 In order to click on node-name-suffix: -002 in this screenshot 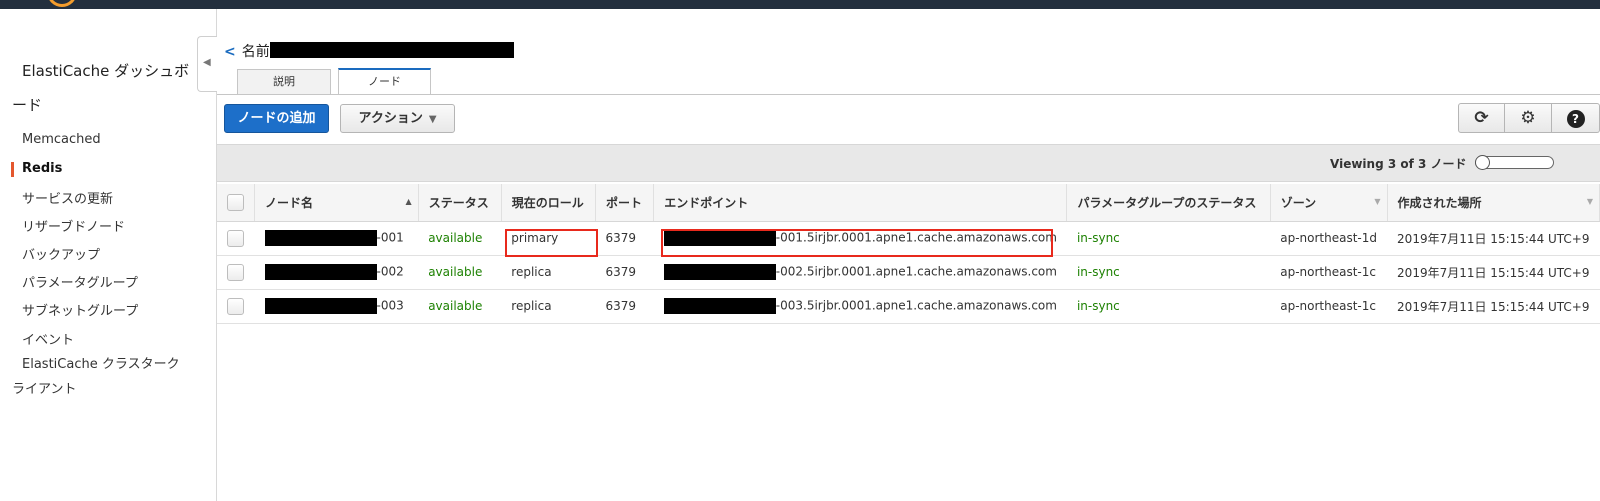, I will do `click(390, 271)`.